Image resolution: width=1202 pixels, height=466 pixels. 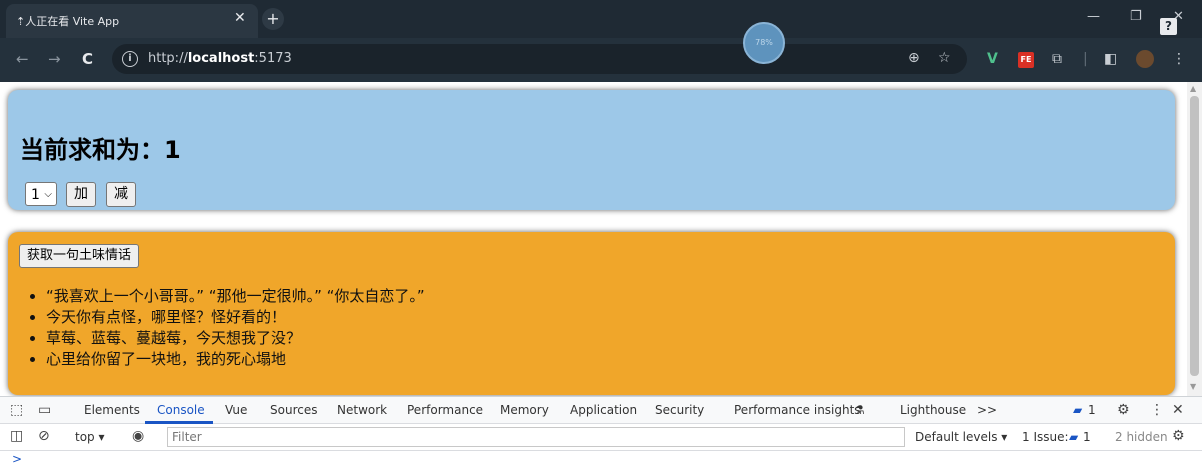 What do you see at coordinates (1178, 436) in the screenshot?
I see `console-settings-icon: ⚙` at bounding box center [1178, 436].